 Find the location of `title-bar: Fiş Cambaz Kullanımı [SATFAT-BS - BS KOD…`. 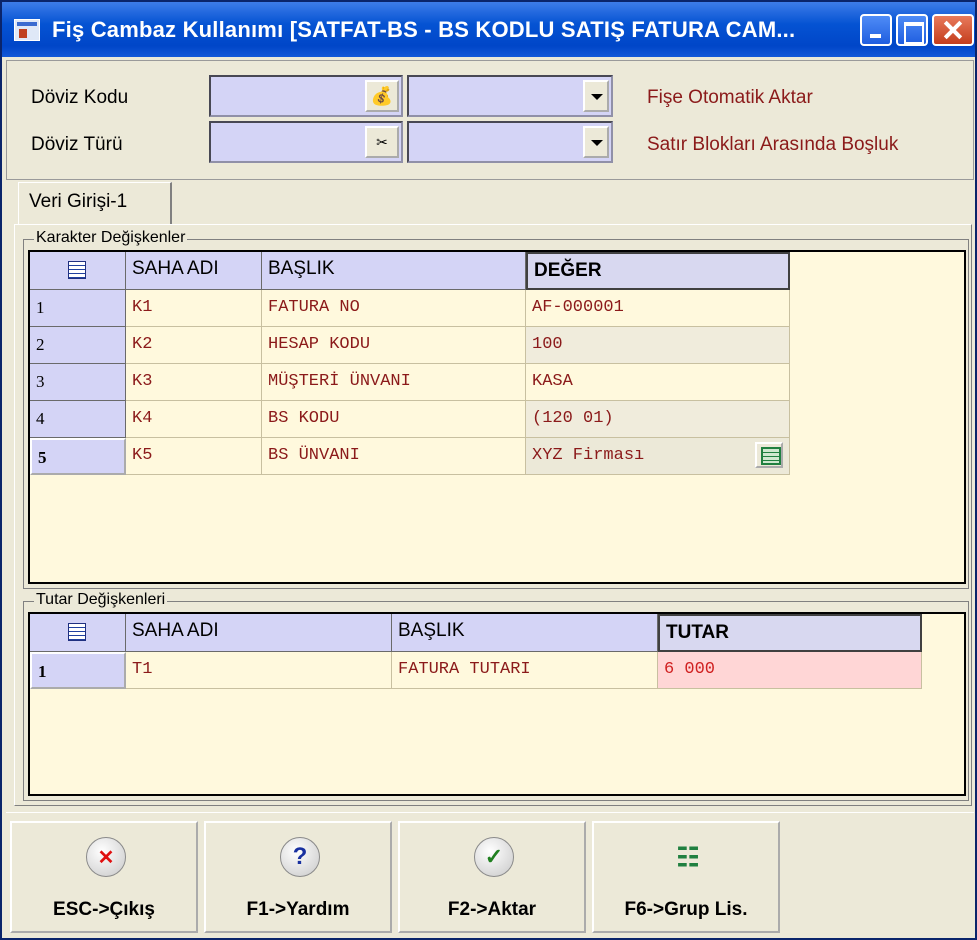

title-bar: Fiş Cambaz Kullanımı [SATFAT-BS - BS KOD… is located at coordinates (488, 29).